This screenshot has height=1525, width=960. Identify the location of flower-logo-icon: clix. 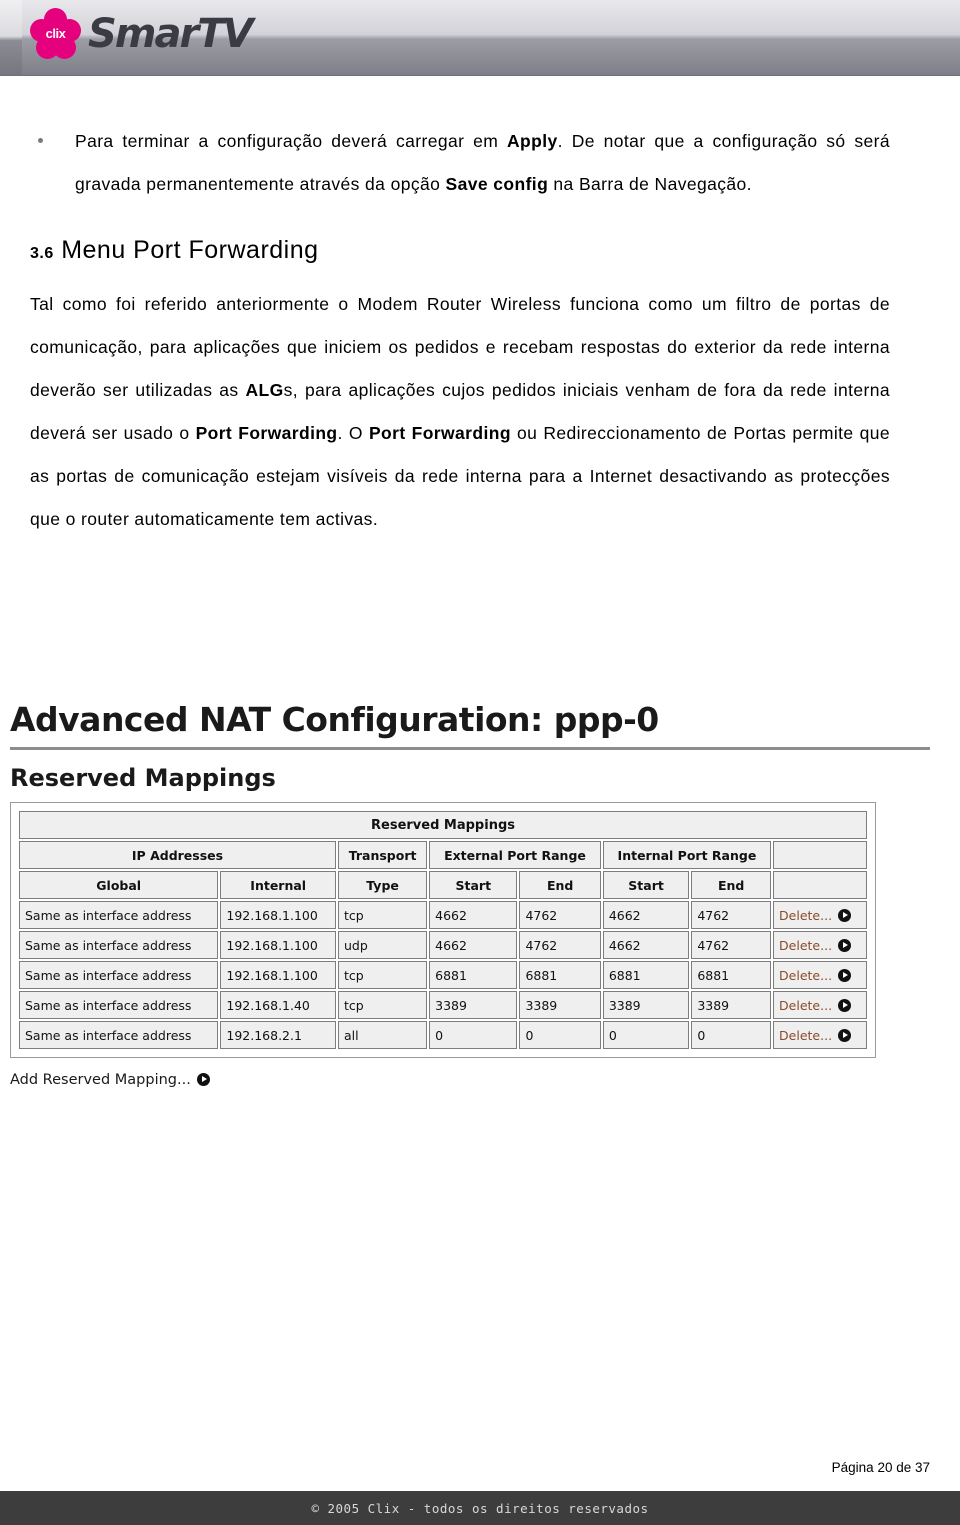
(56, 34).